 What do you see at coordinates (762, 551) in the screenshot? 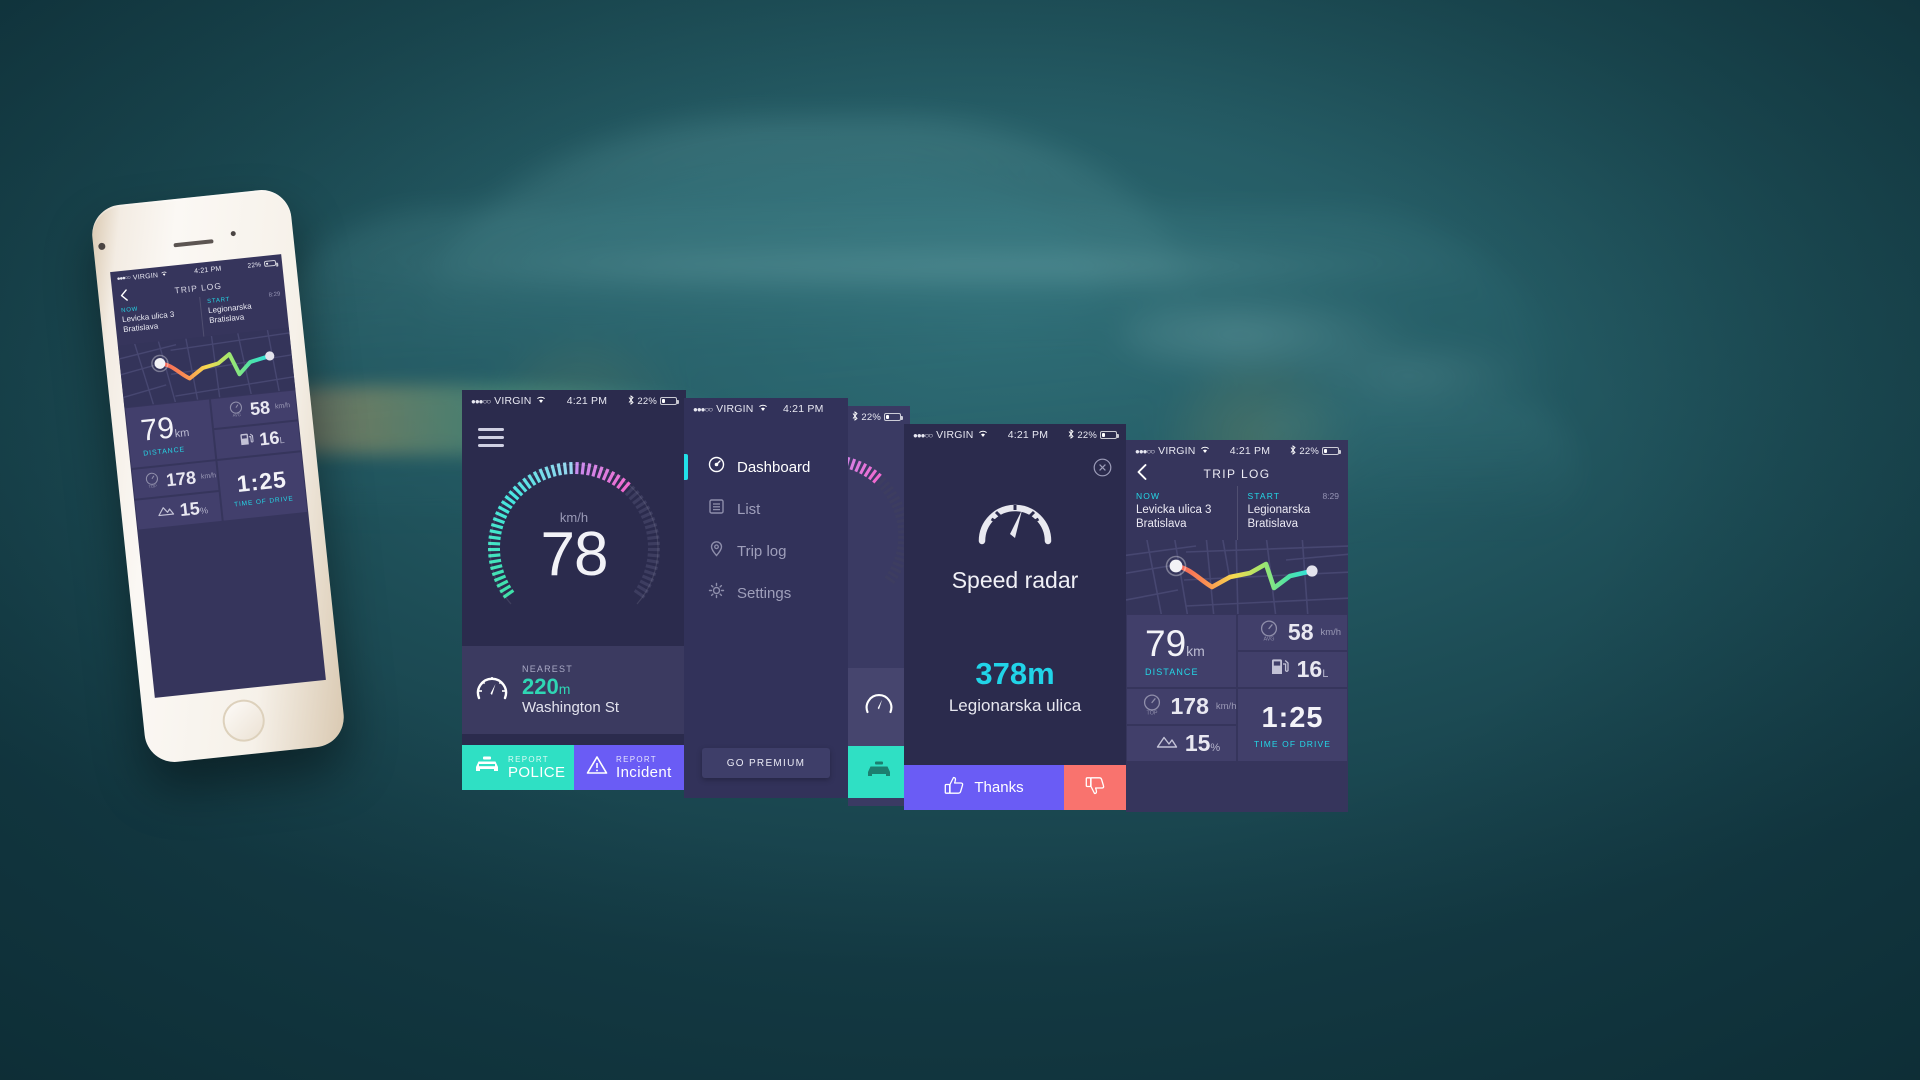
I see `menu-item-label: Trip log` at bounding box center [762, 551].